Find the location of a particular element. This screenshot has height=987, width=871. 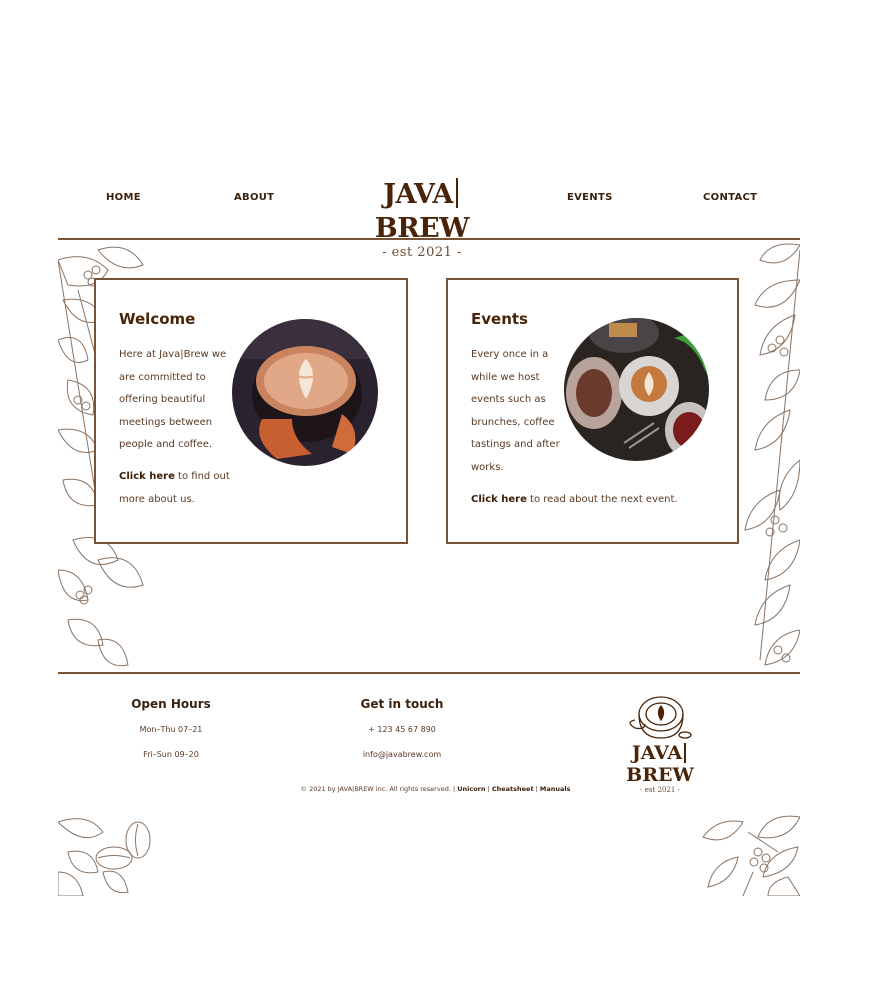

brunch-table-photo is located at coordinates (636, 389).